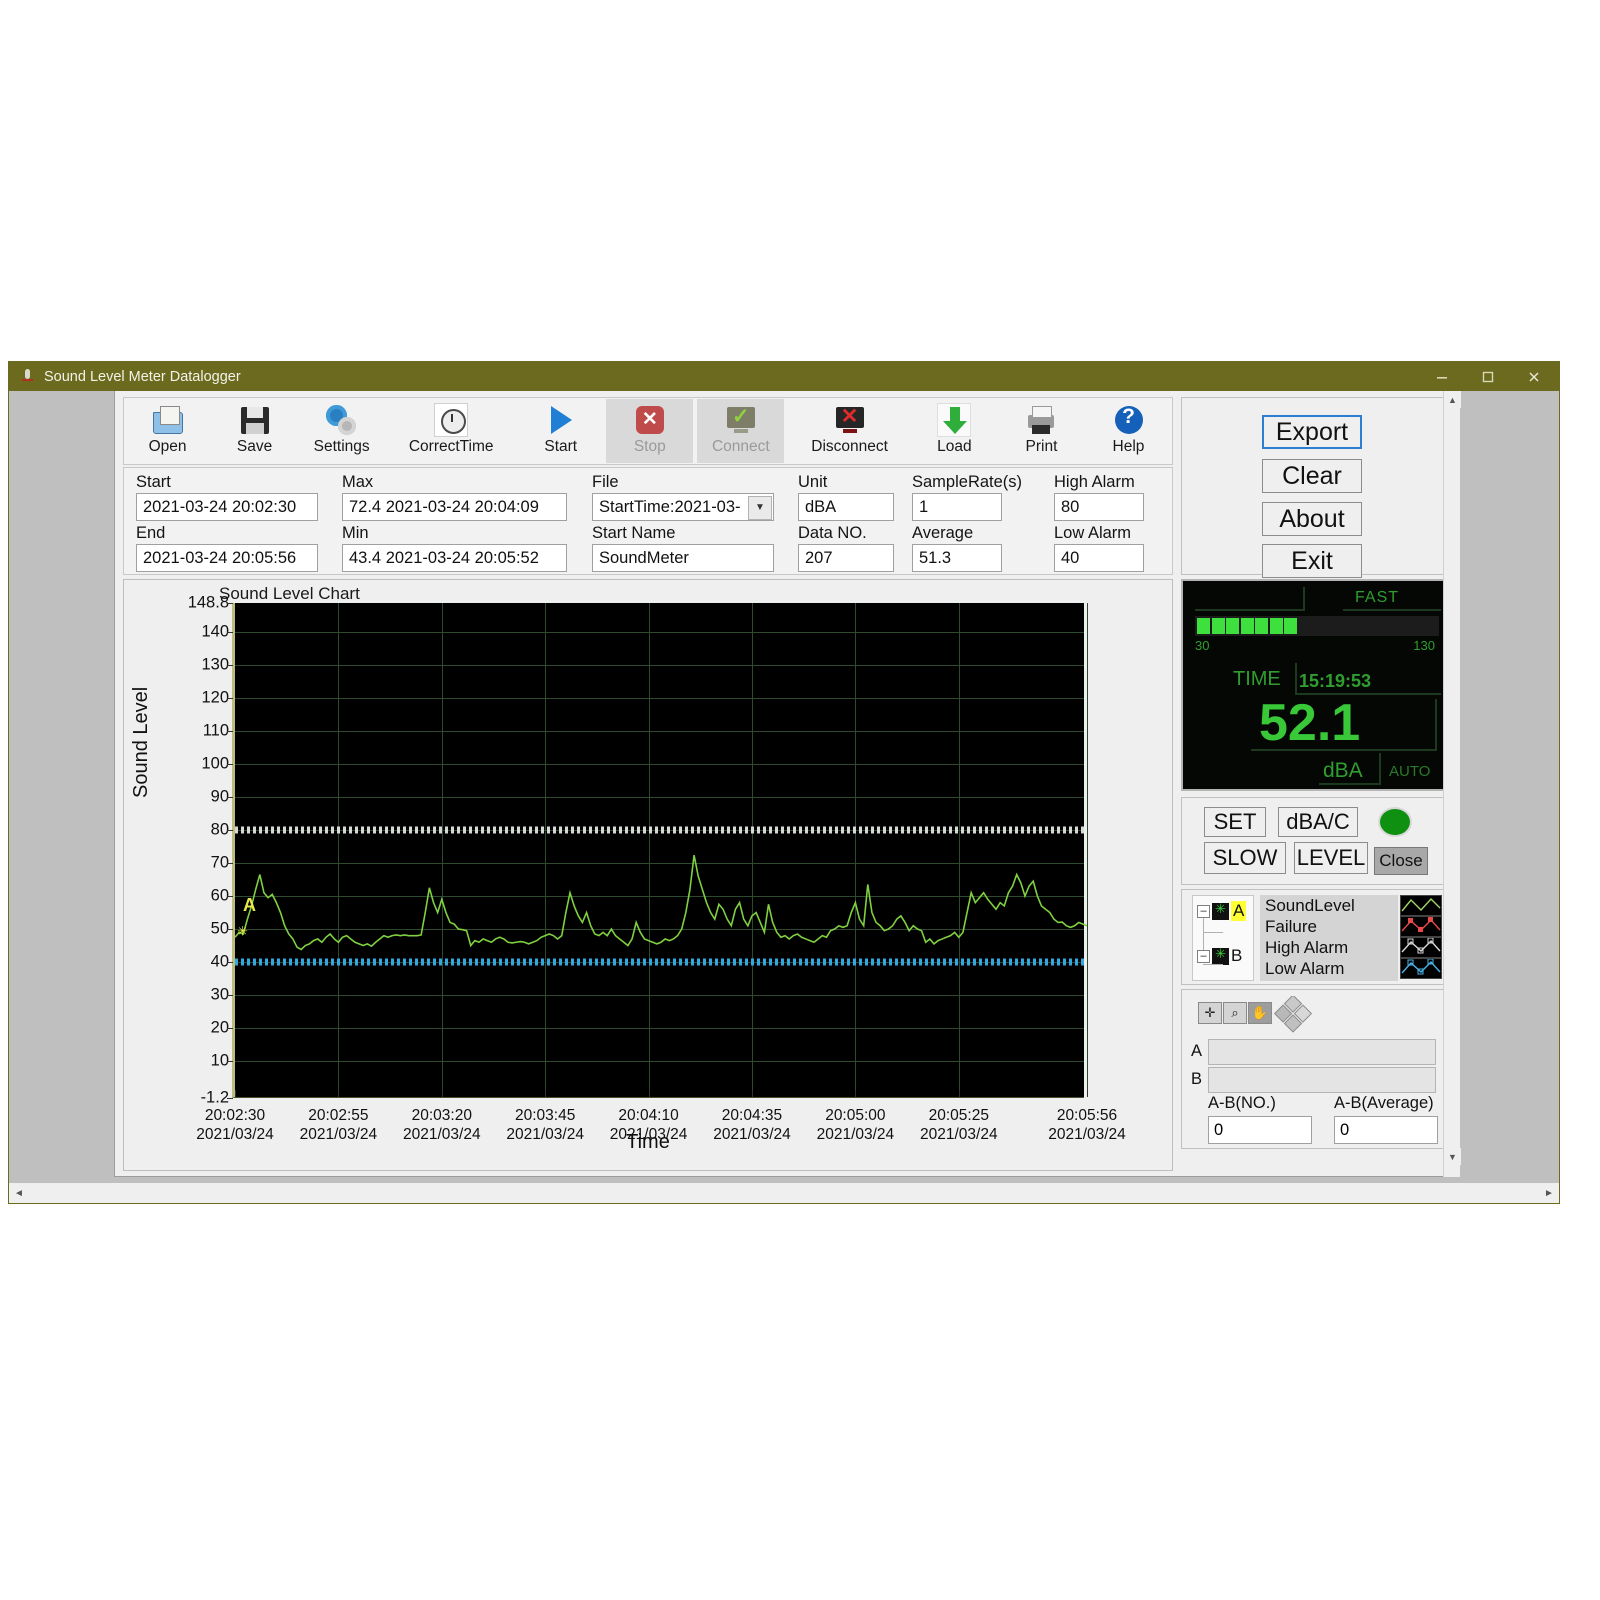 The image size is (1600, 1600). What do you see at coordinates (784, 1193) in the screenshot?
I see `horizontal-scrollbar: ◄ ►` at bounding box center [784, 1193].